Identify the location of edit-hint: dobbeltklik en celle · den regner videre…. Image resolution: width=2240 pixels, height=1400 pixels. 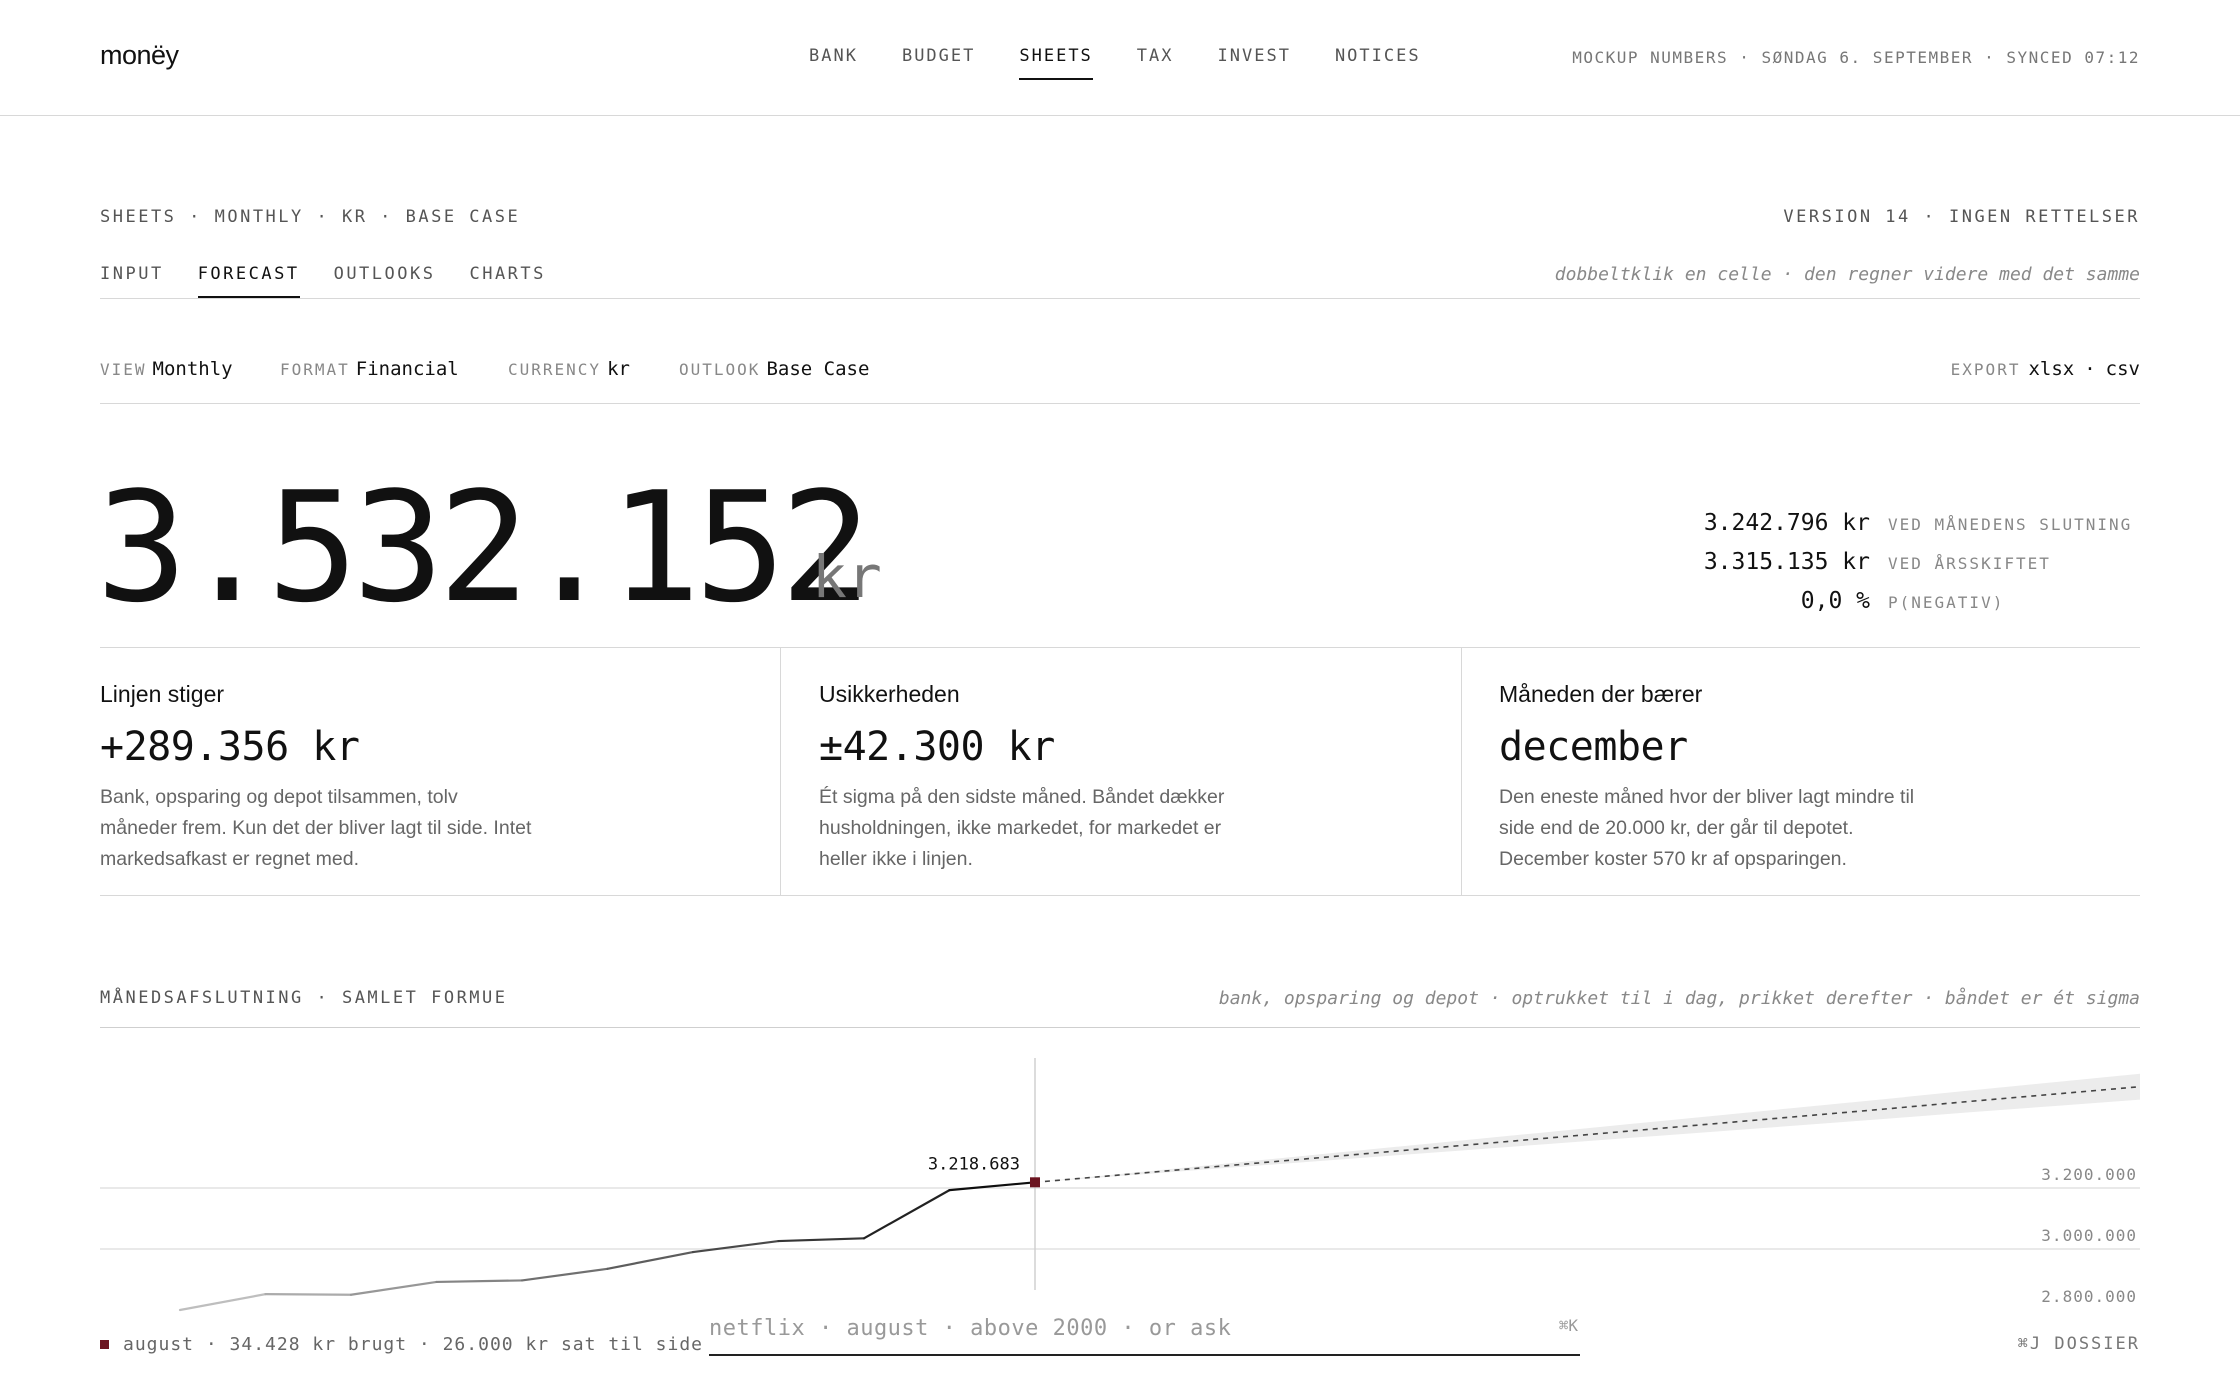
(1847, 274).